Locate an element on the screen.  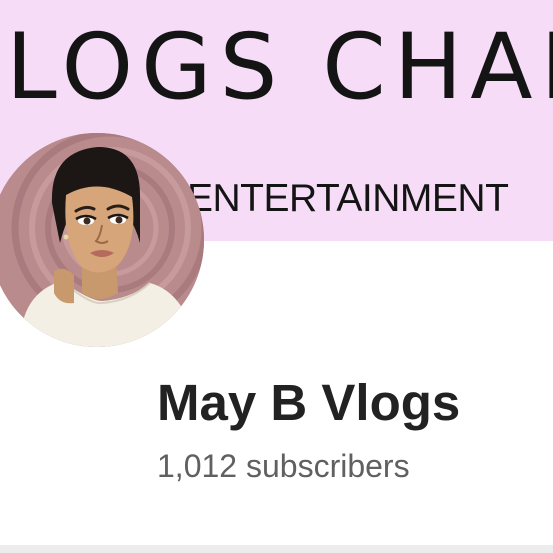
divider is located at coordinates (276, 549).